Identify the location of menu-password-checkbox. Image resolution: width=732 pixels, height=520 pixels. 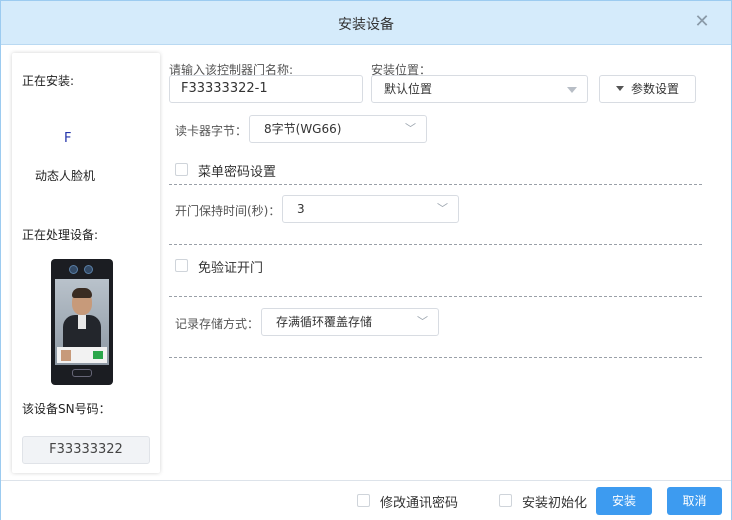
(181, 169).